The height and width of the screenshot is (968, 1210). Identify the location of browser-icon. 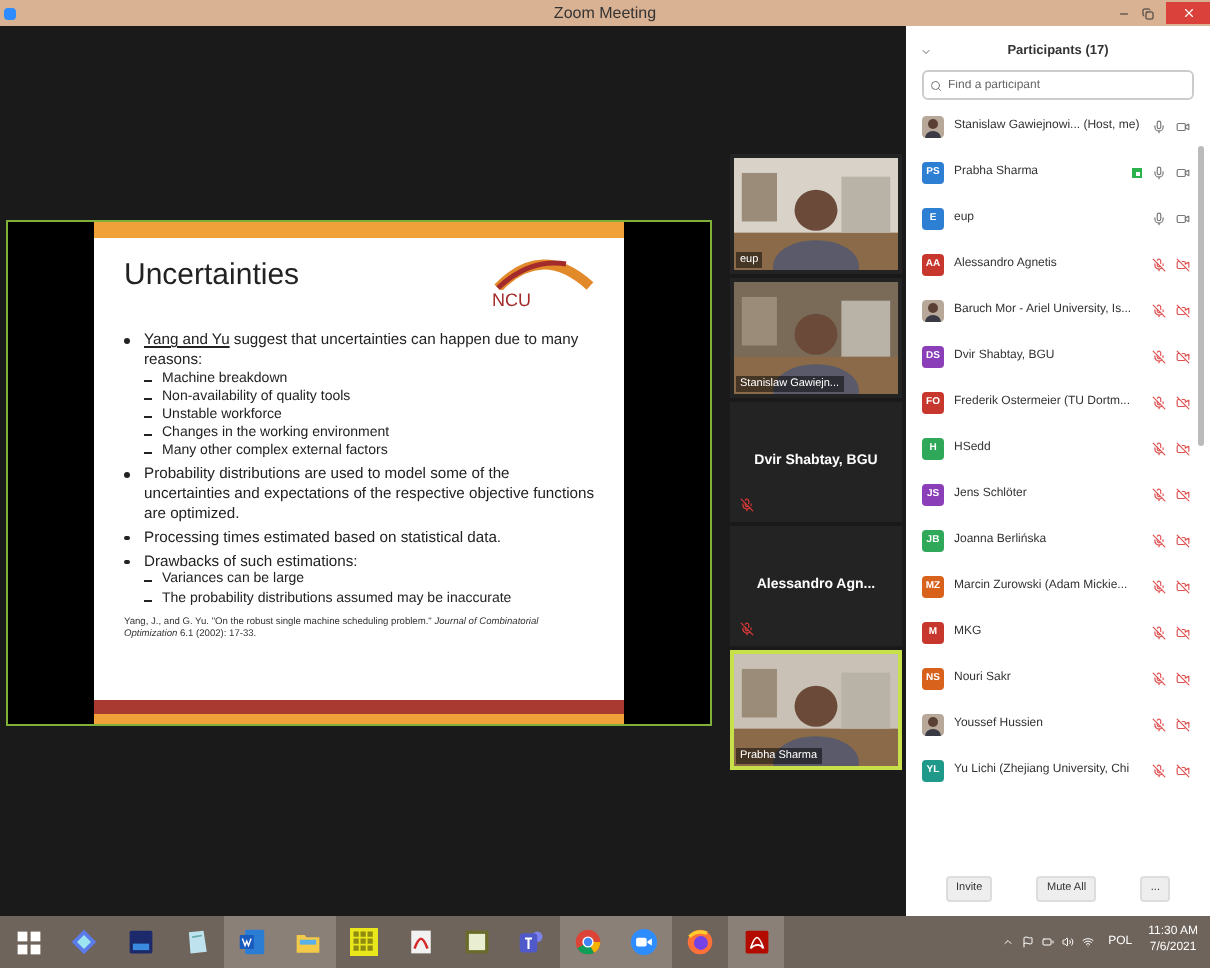
(588, 942).